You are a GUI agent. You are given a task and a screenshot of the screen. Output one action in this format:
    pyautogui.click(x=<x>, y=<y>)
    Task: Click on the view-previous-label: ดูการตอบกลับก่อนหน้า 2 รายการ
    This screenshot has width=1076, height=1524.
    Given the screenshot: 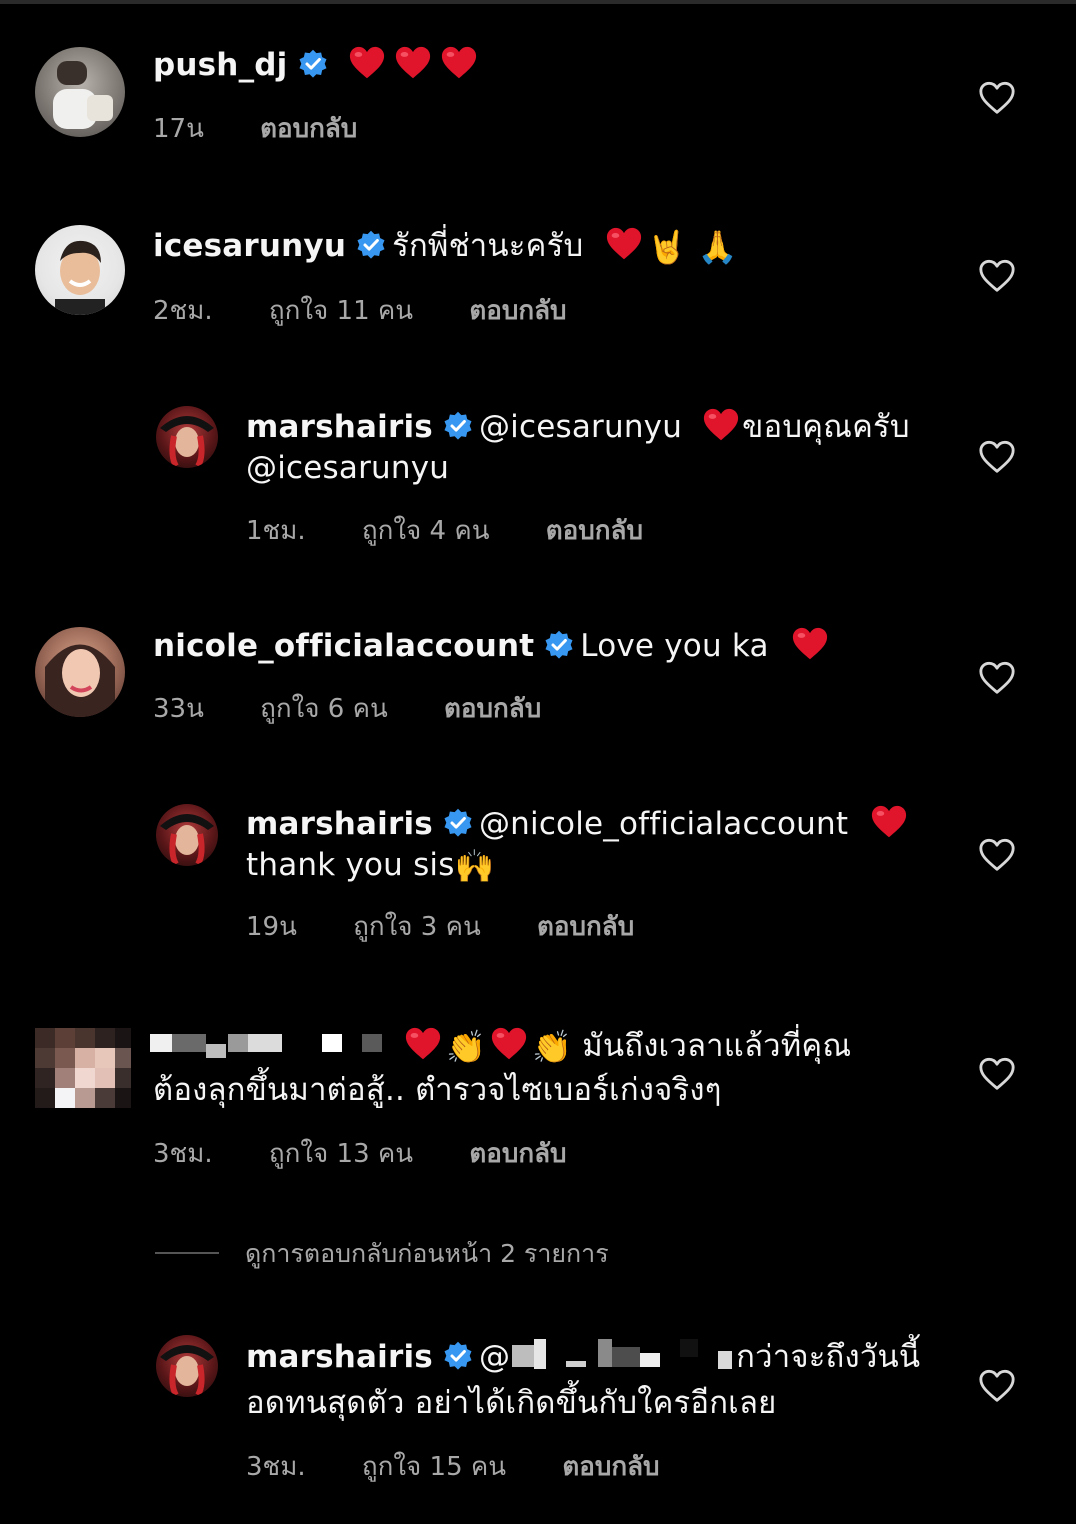 What is the action you would take?
    pyautogui.click(x=427, y=1253)
    